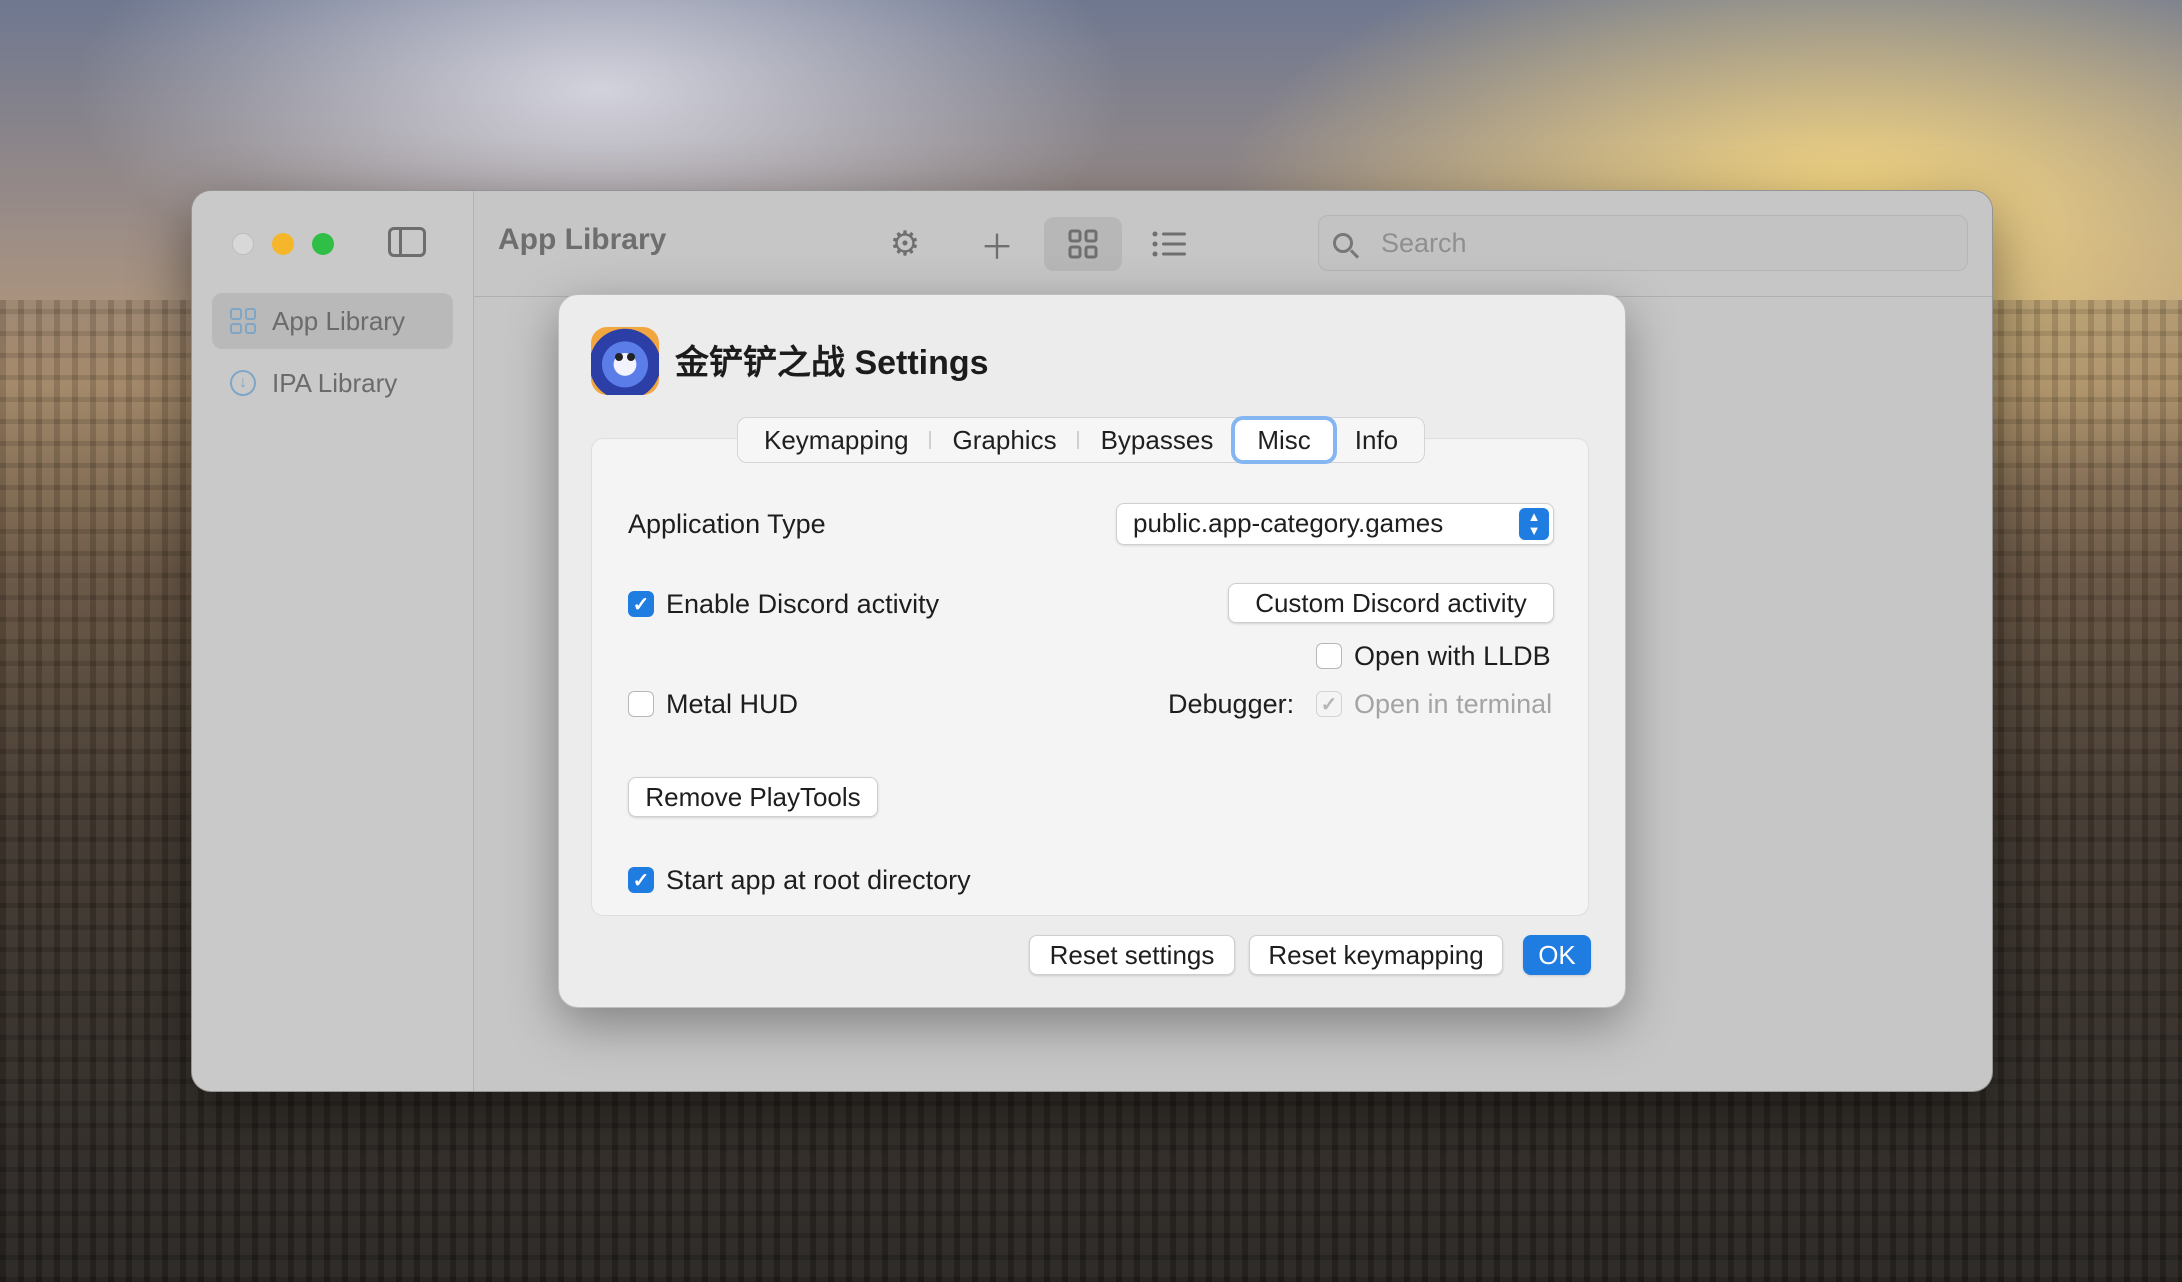 The height and width of the screenshot is (1282, 2182). What do you see at coordinates (803, 604) in the screenshot?
I see `enable-discord-label: Enable Discord activity` at bounding box center [803, 604].